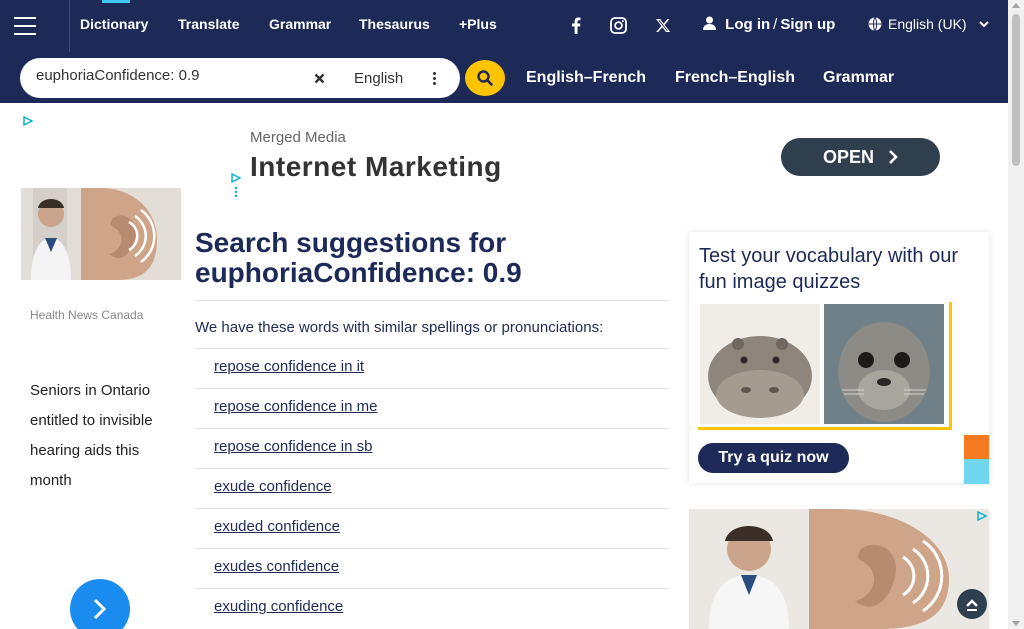 The width and height of the screenshot is (1024, 629). I want to click on search-input, so click(176, 75).